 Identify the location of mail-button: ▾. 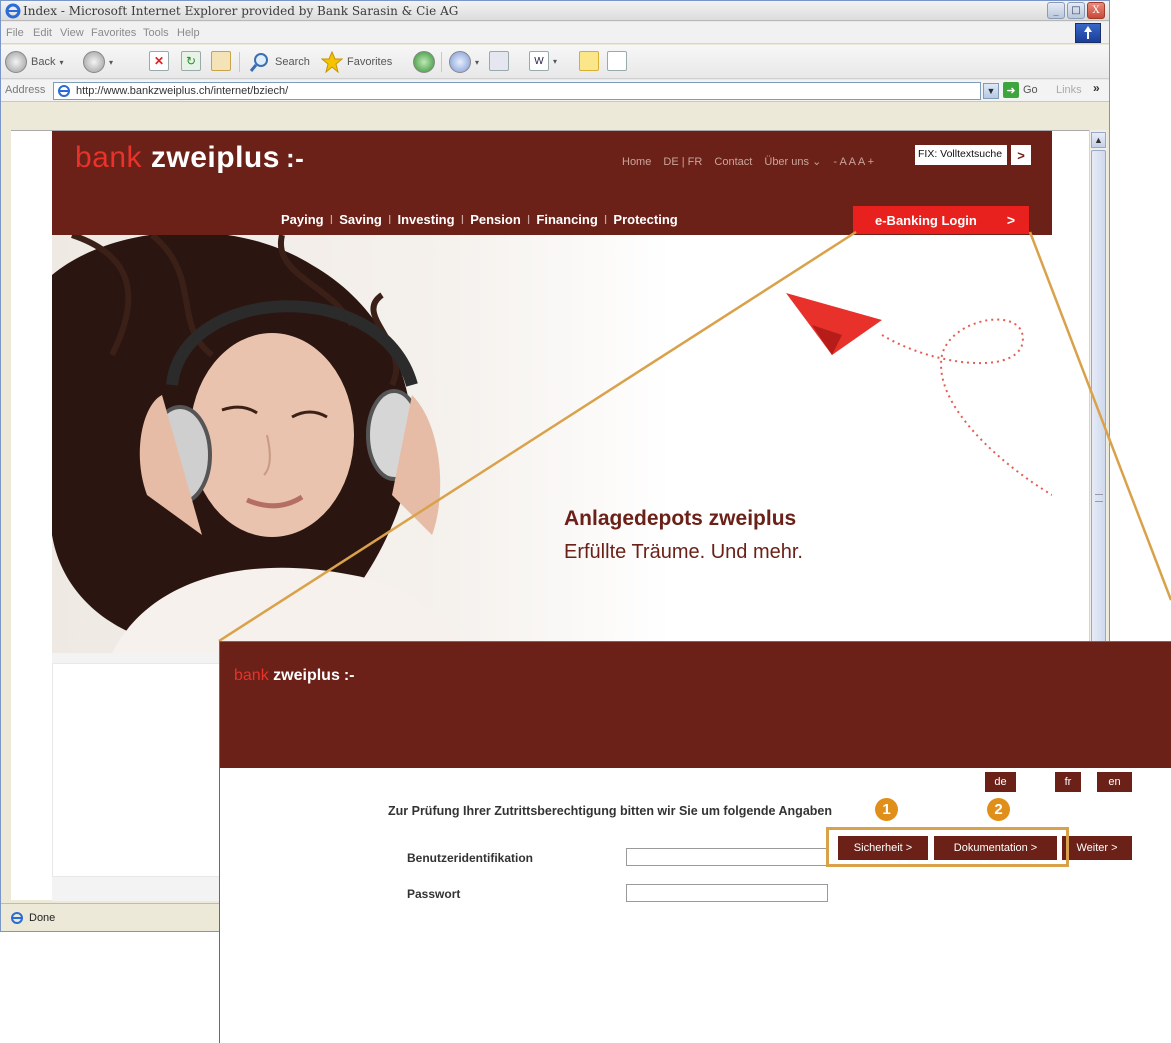
(464, 62).